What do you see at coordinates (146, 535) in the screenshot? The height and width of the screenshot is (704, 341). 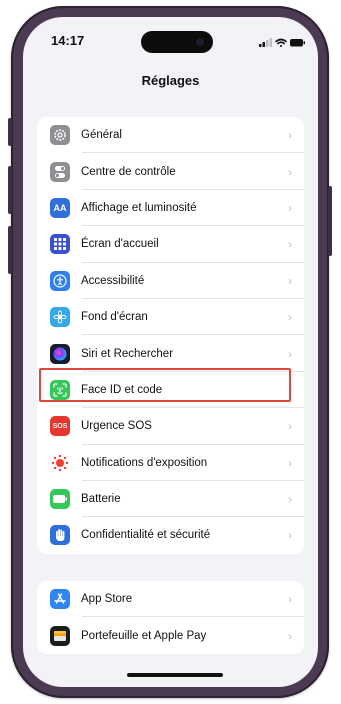 I see `settings-item-label: Confidentialité et sécurité` at bounding box center [146, 535].